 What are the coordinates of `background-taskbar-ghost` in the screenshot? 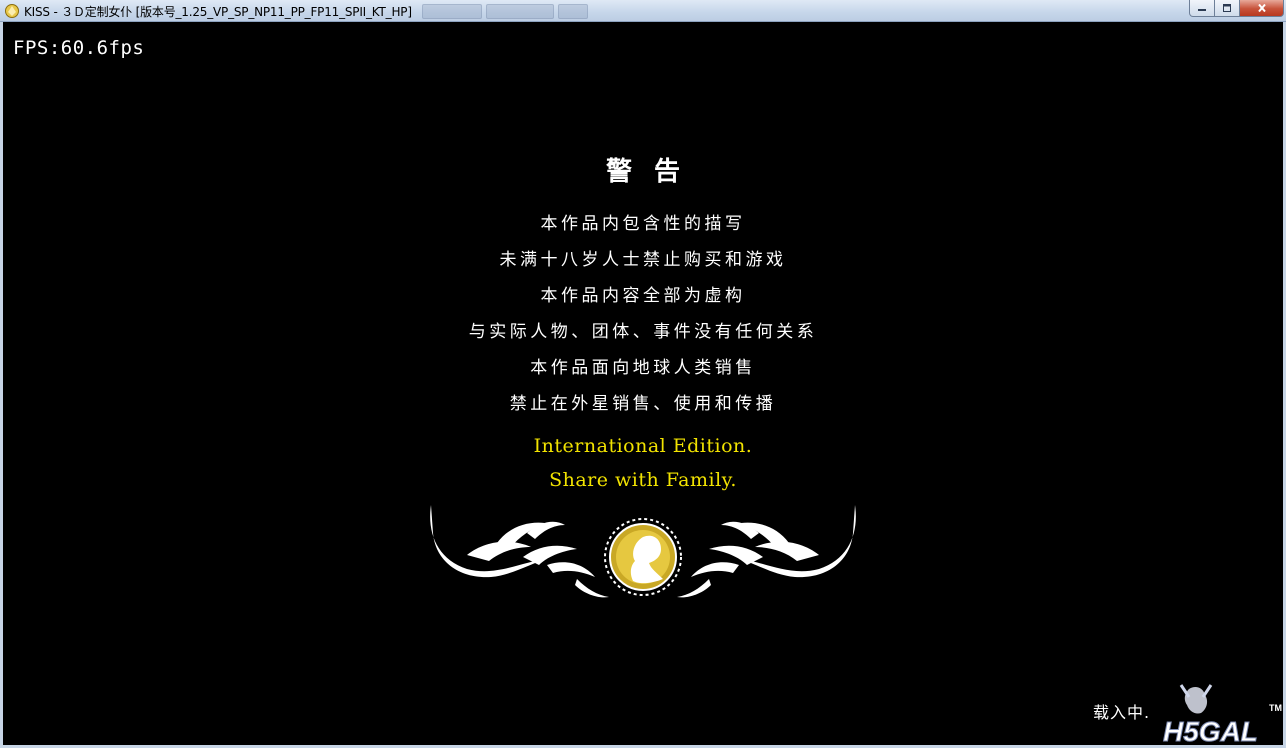 It's located at (507, 11).